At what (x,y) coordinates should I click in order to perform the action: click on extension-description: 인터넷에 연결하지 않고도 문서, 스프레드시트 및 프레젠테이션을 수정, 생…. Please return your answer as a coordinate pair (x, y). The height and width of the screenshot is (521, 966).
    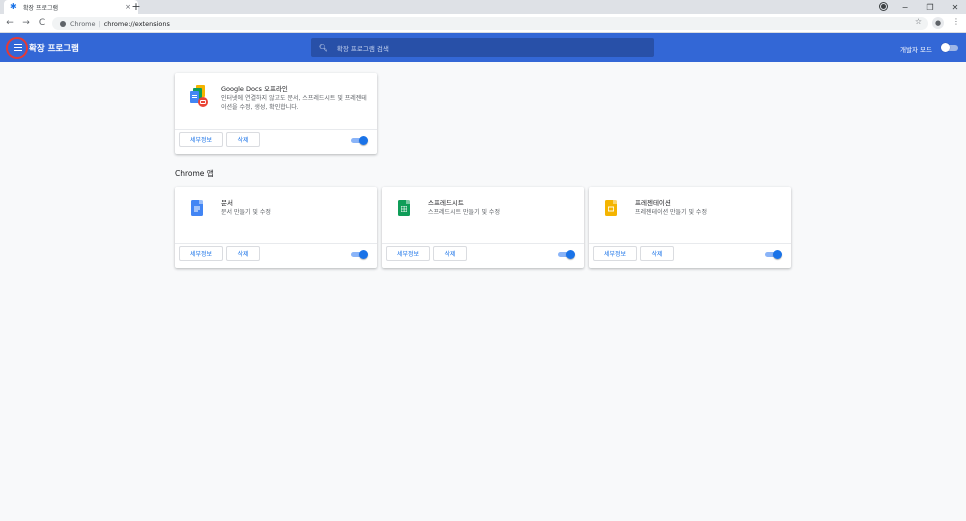
    Looking at the image, I should click on (294, 103).